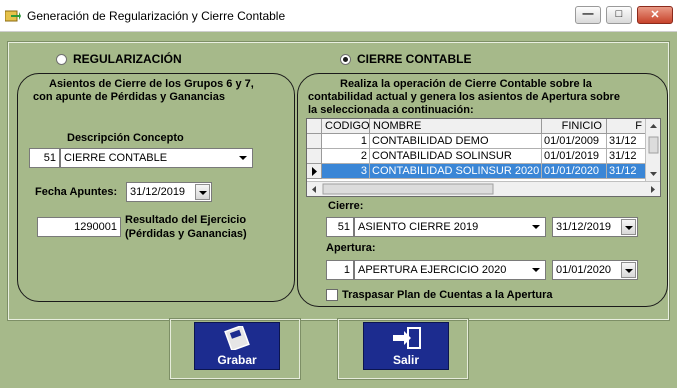 This screenshot has width=677, height=388. What do you see at coordinates (346, 156) in the screenshot?
I see `table-cell-codigo: 2` at bounding box center [346, 156].